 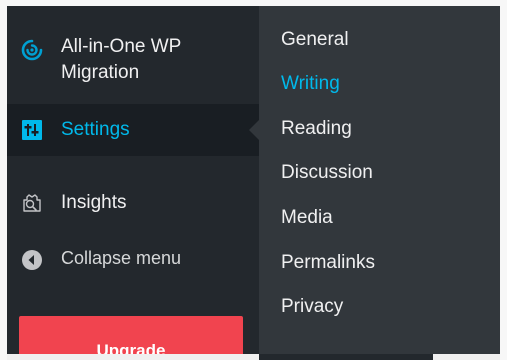 I want to click on submenu-item-media: Media, so click(x=307, y=218).